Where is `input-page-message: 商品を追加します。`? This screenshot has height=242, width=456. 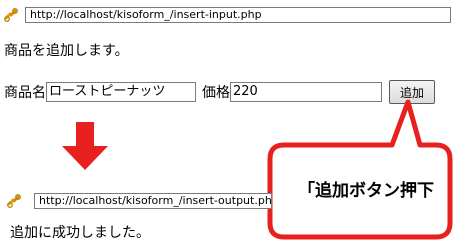 input-page-message: 商品を追加します。 is located at coordinates (66, 51).